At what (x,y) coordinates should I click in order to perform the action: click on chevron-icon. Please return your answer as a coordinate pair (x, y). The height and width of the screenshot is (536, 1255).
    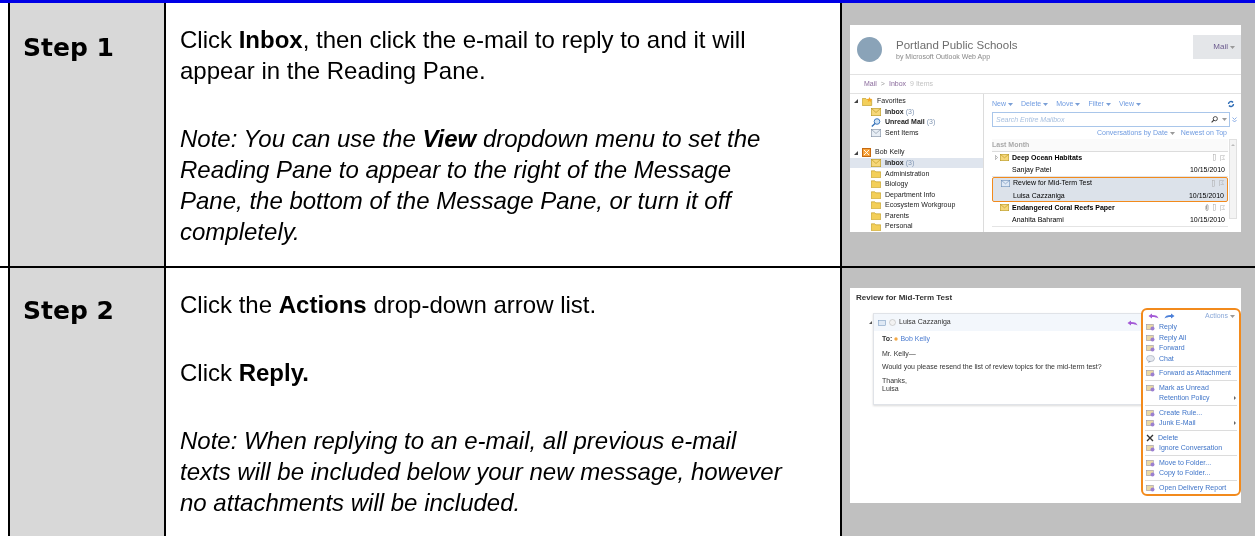
    Looking at the image, I should click on (1234, 119).